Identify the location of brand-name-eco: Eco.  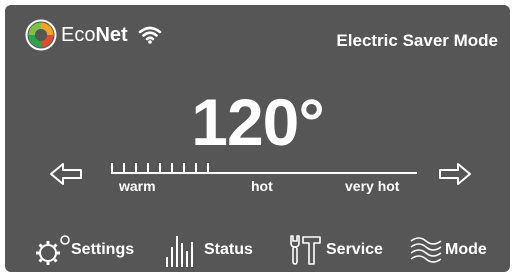
(78, 35).